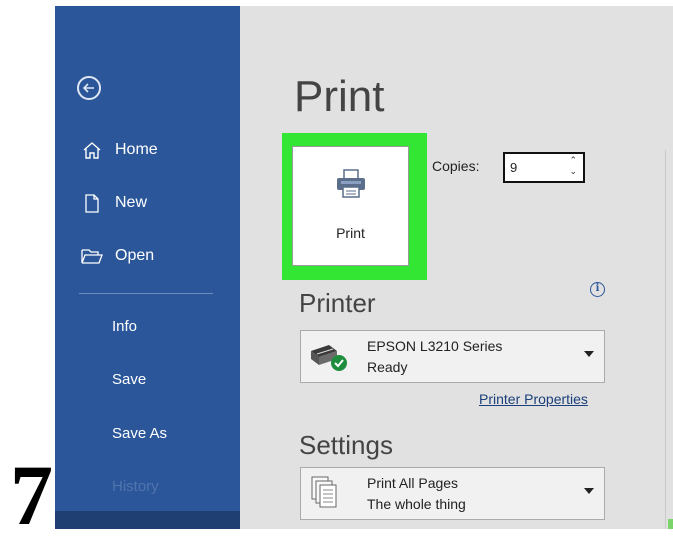  Describe the element at coordinates (139, 433) in the screenshot. I see `sidebar-item-save-as: Save As` at that location.